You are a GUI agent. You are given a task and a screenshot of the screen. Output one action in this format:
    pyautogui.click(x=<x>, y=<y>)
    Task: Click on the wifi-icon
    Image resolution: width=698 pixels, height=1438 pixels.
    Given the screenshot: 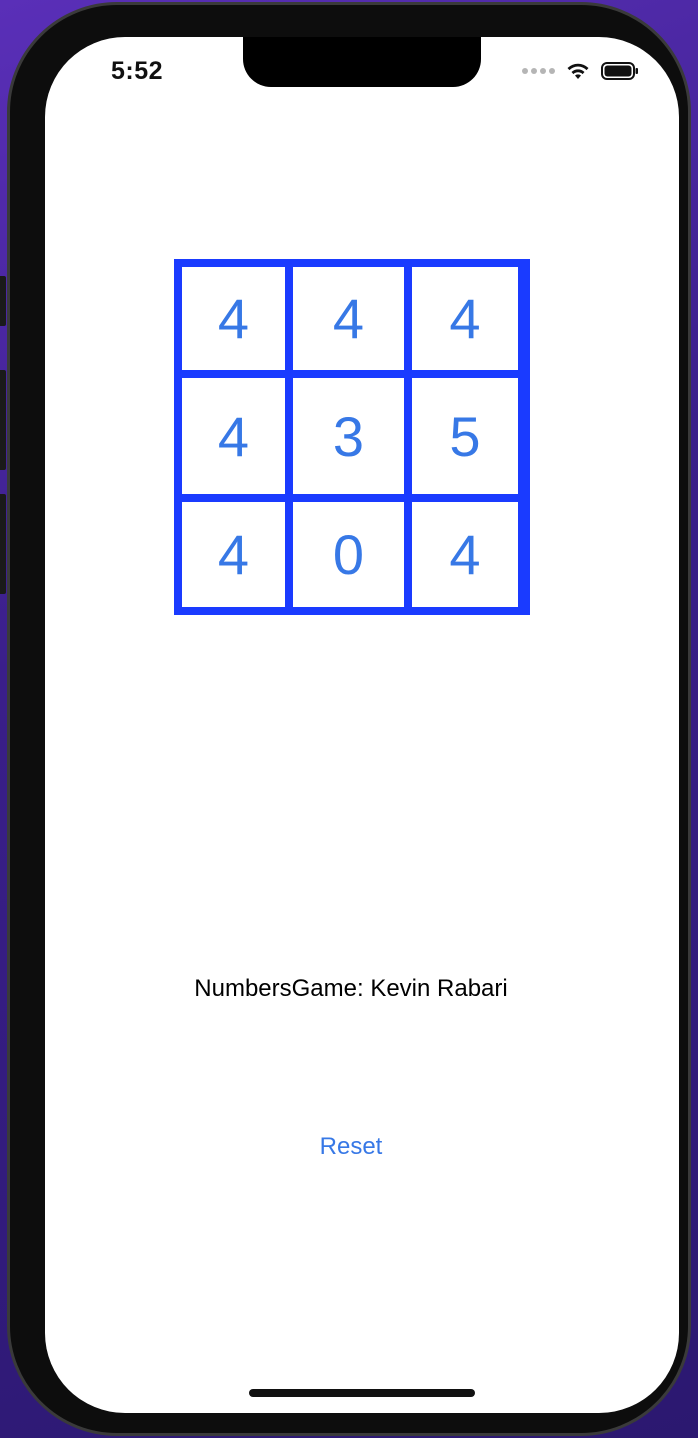 What is the action you would take?
    pyautogui.click(x=578, y=71)
    